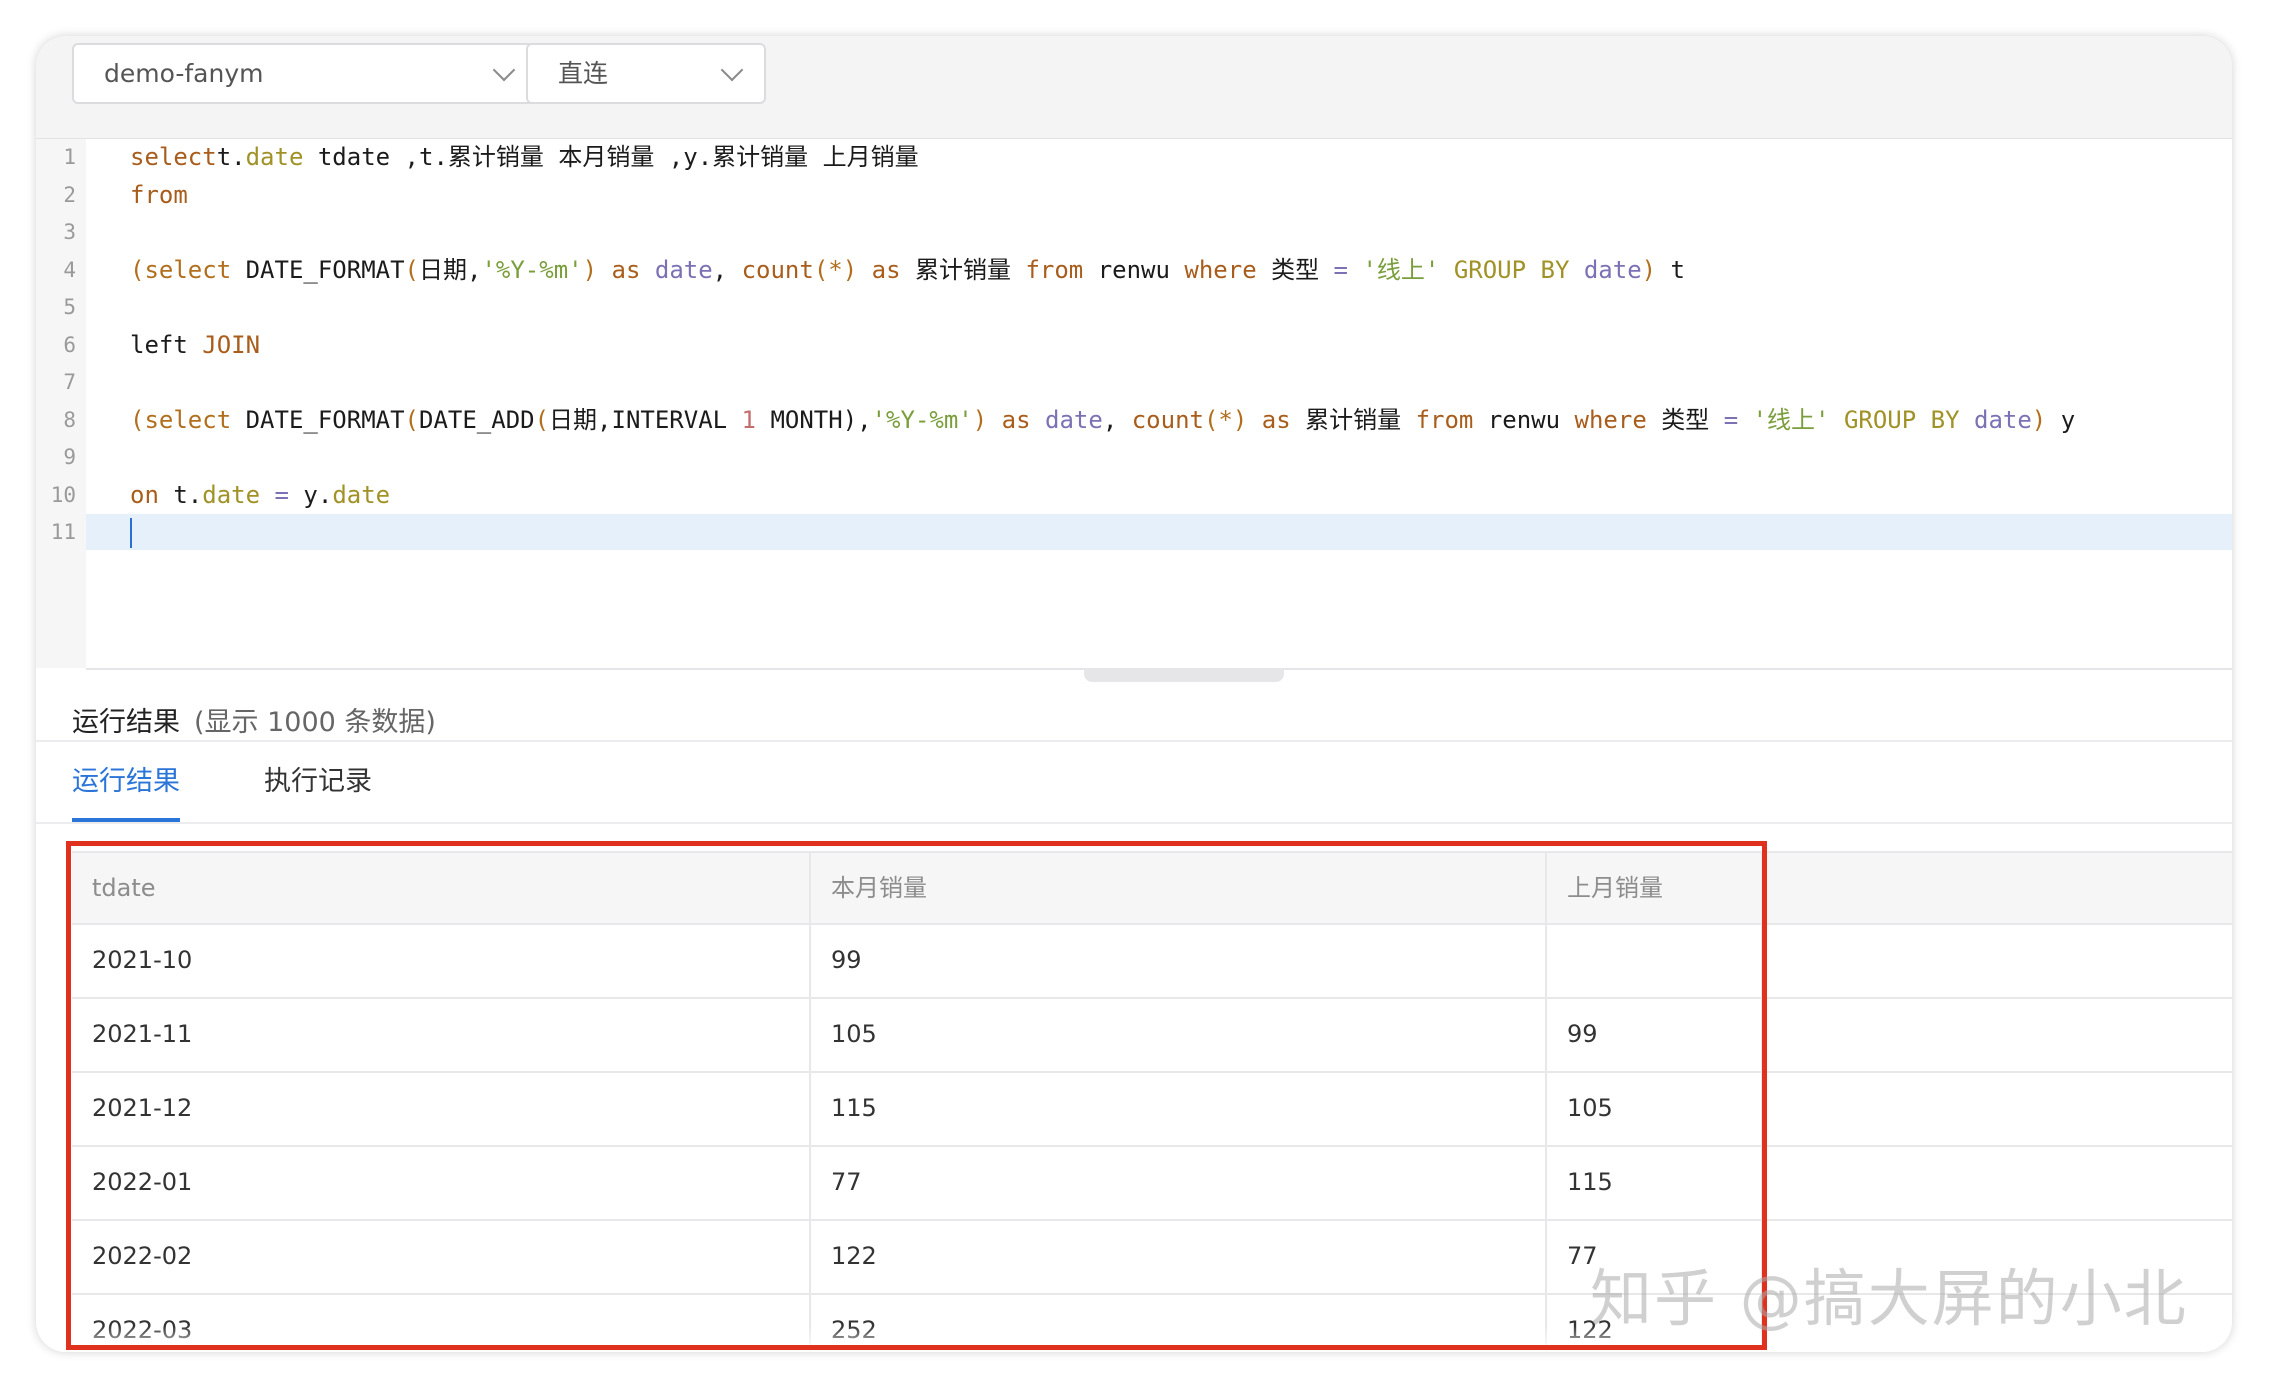 The image size is (2270, 1388). I want to click on code-token: JOIN, so click(231, 344).